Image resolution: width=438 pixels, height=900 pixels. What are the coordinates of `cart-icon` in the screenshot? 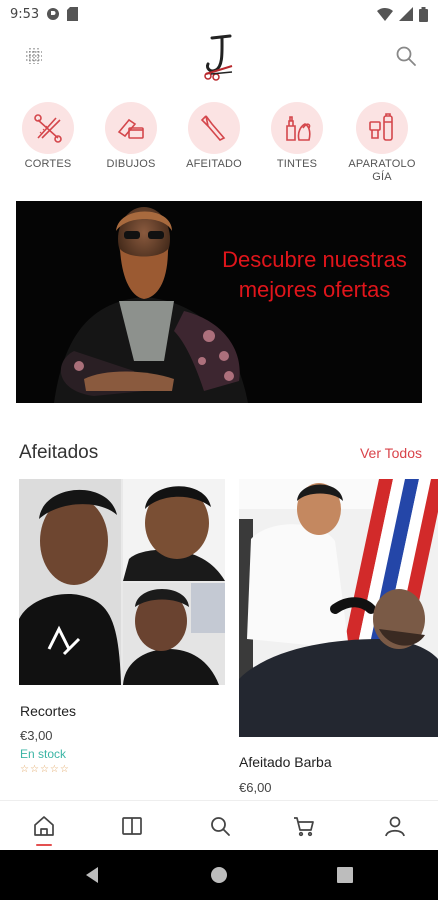 It's located at (304, 826).